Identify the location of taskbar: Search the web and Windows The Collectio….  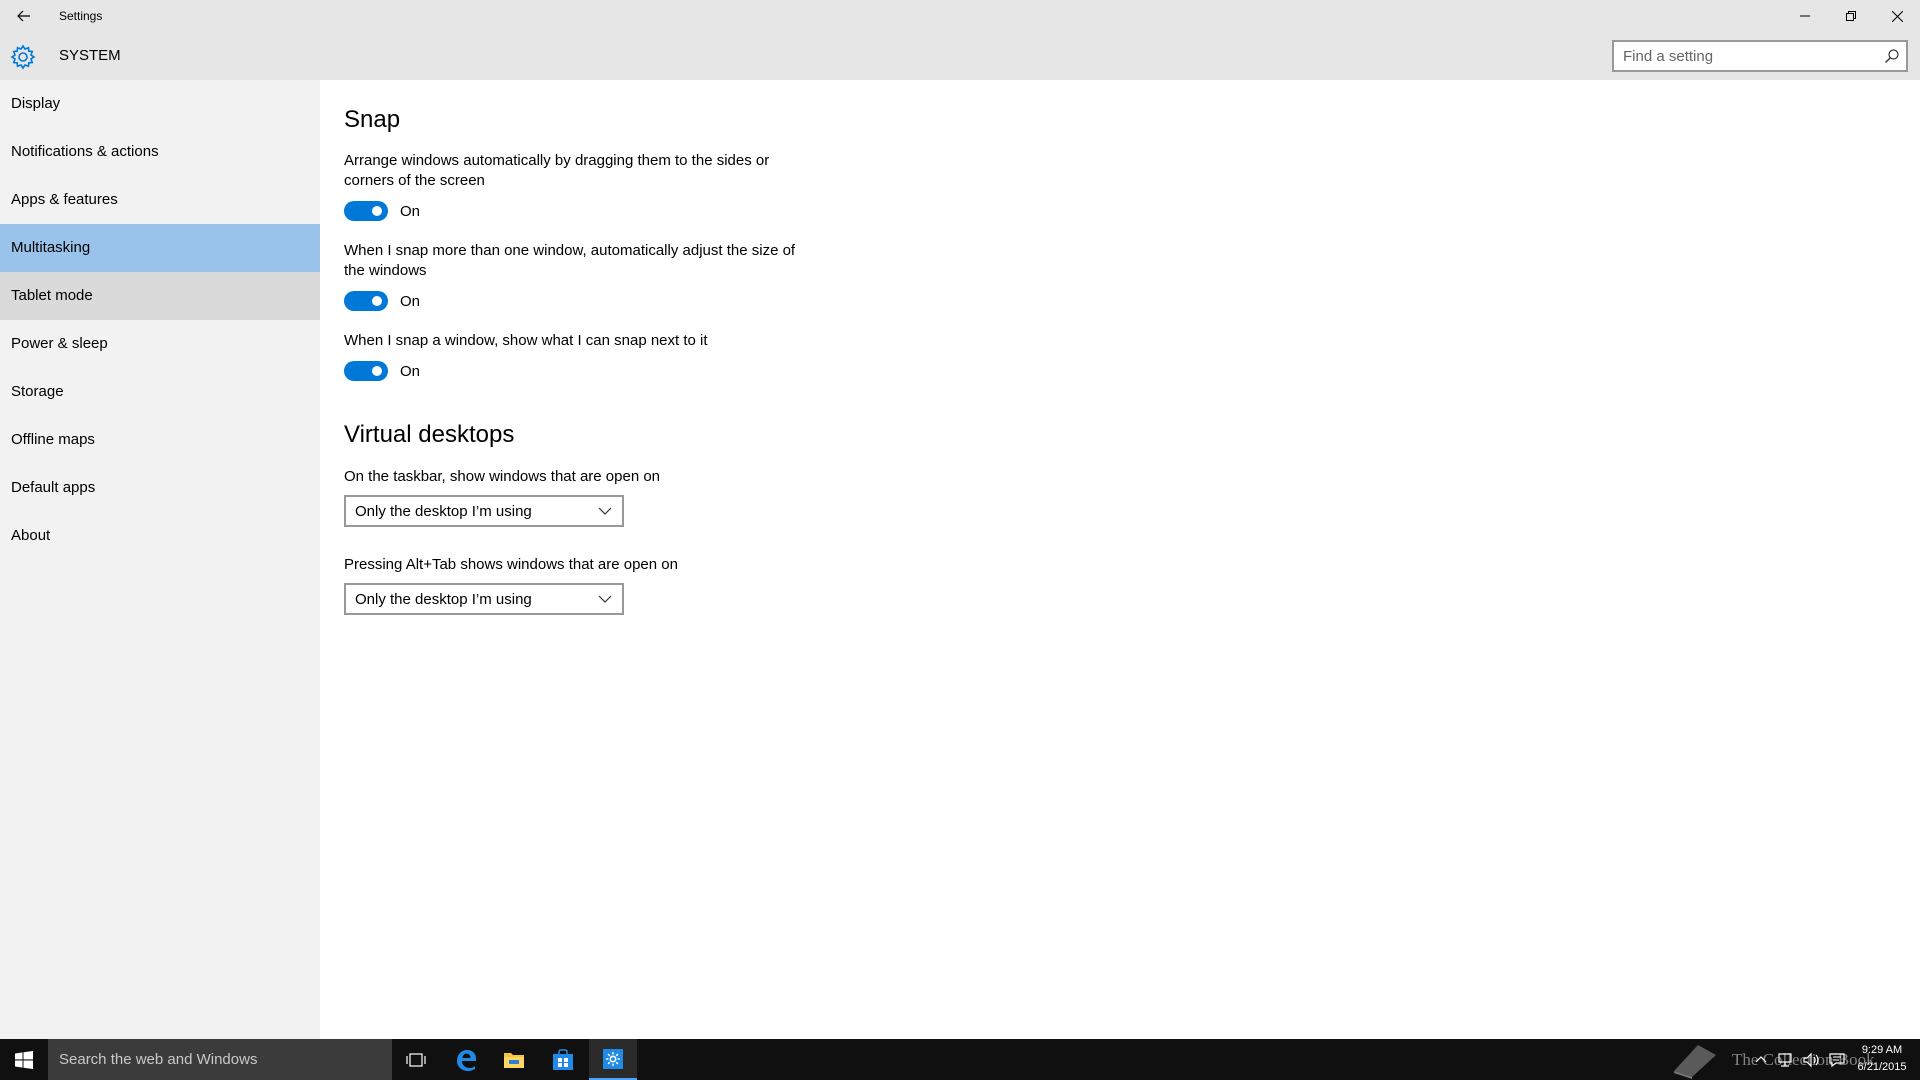
(960, 1059).